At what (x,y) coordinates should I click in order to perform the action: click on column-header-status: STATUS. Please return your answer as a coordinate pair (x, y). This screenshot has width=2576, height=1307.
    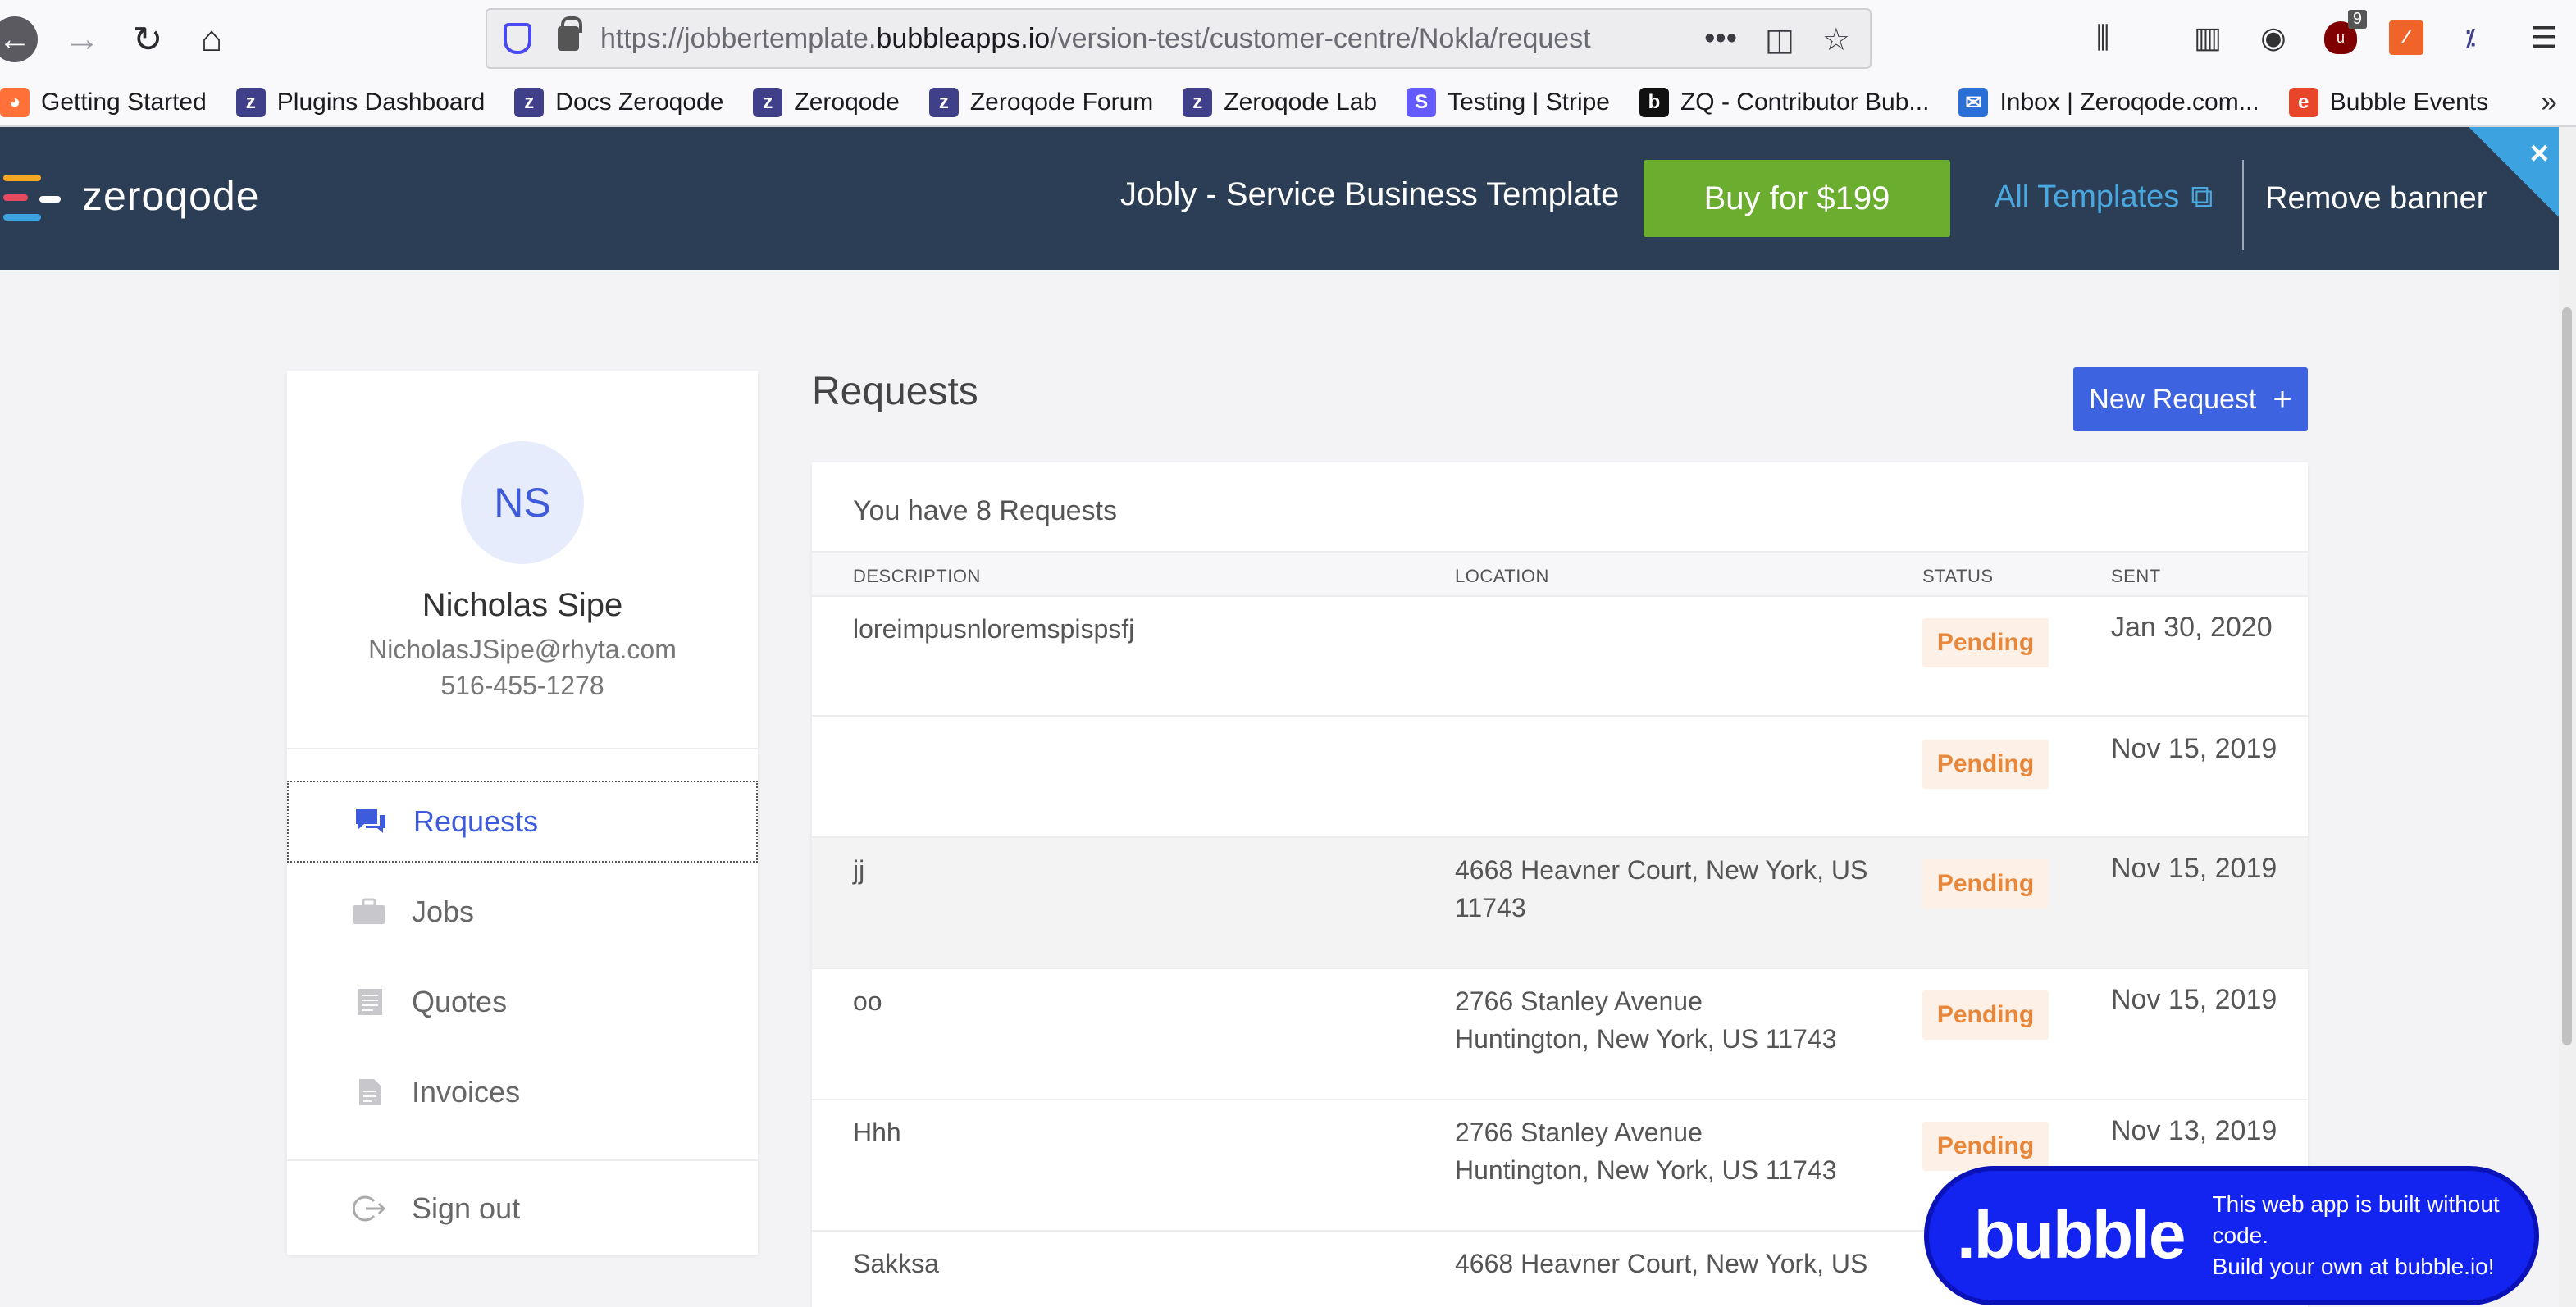
    Looking at the image, I should click on (1958, 576).